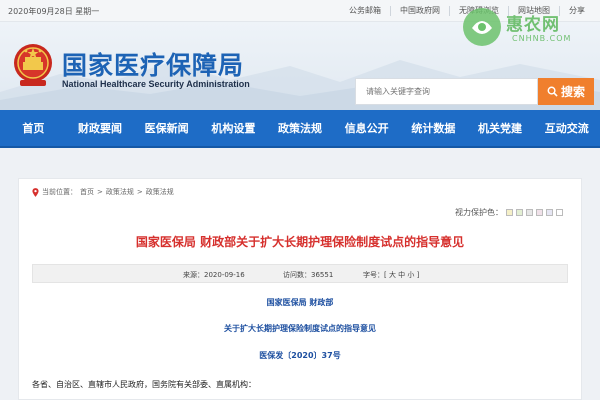  Describe the element at coordinates (35, 192) in the screenshot. I see `location-pin-icon` at that location.